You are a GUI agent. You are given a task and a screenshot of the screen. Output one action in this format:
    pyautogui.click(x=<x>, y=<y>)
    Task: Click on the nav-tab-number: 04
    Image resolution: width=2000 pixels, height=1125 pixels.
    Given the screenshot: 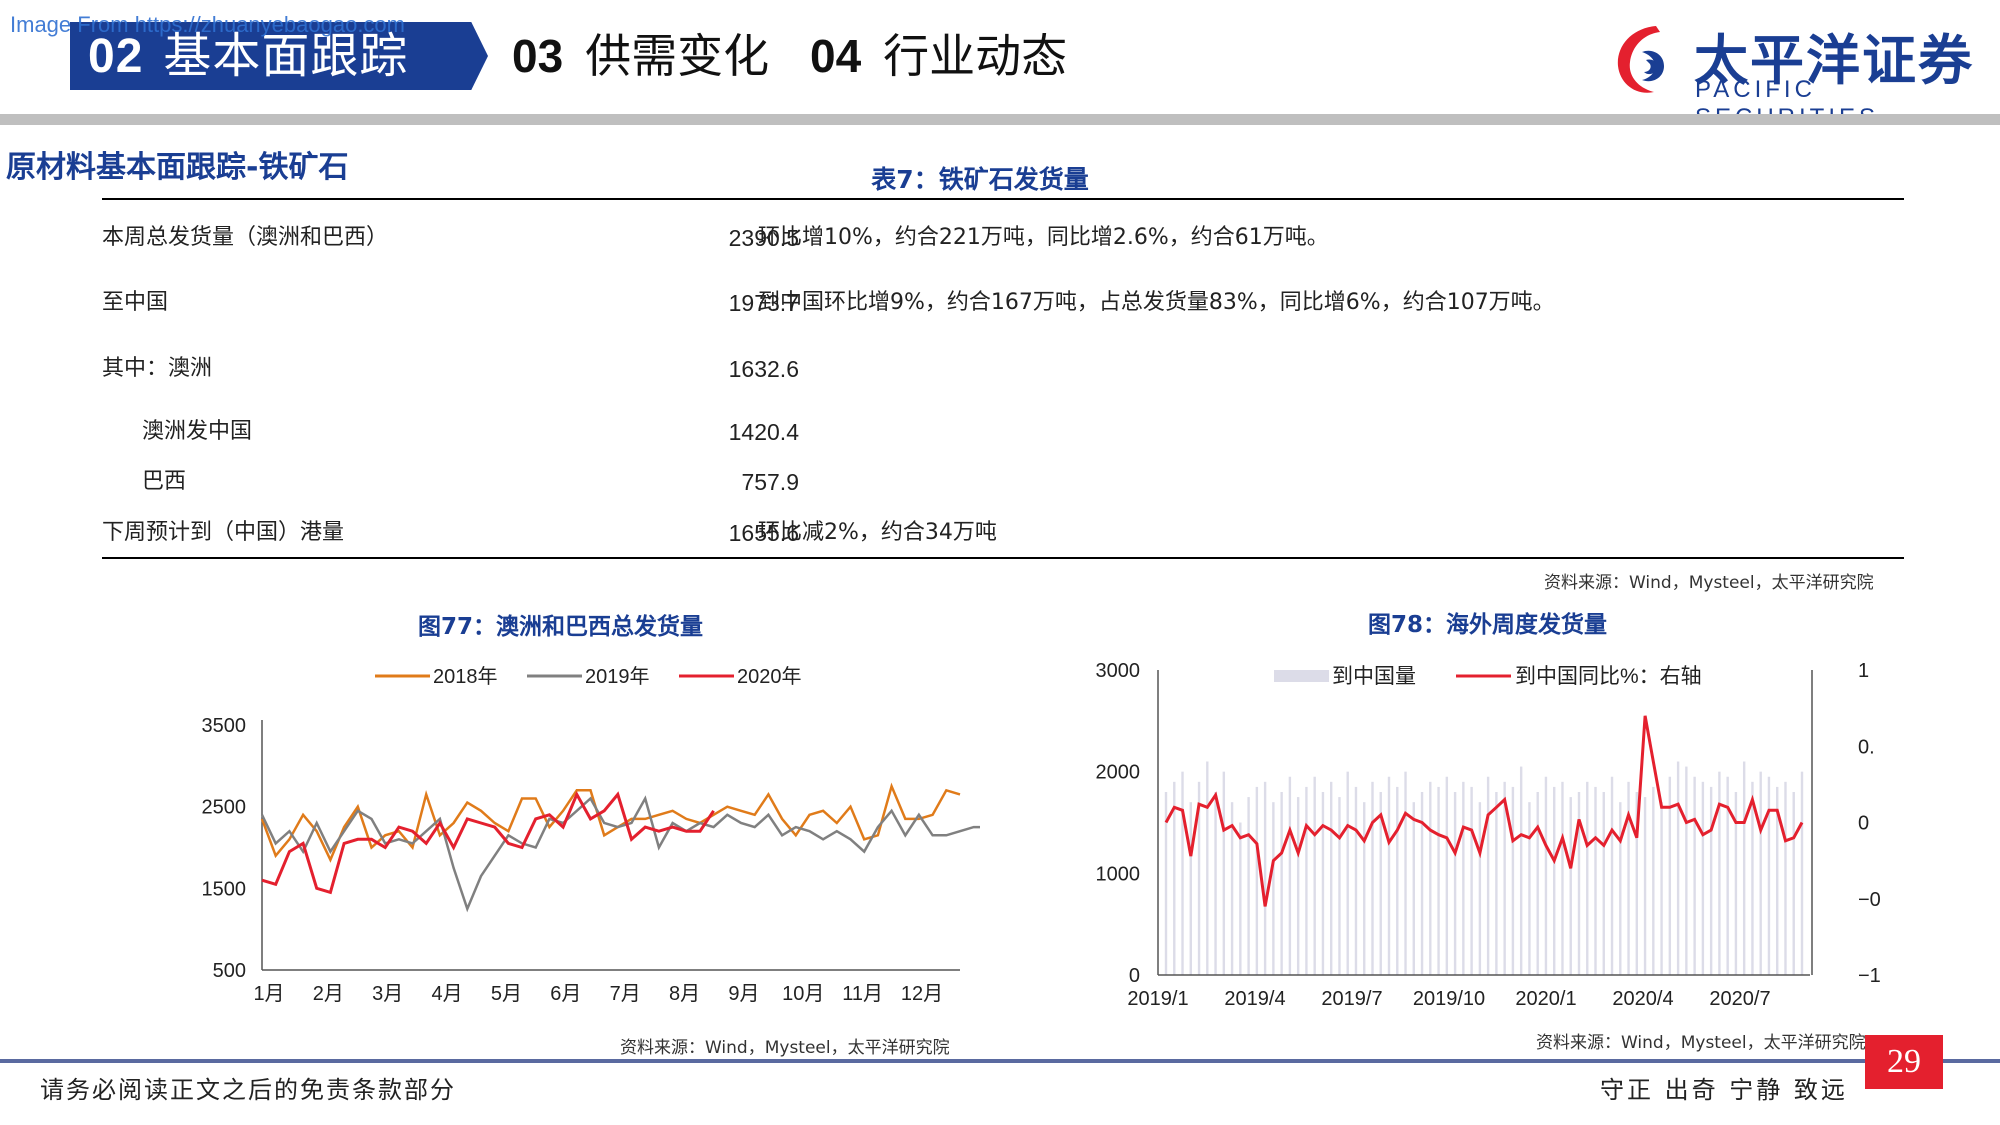 What is the action you would take?
    pyautogui.click(x=836, y=56)
    